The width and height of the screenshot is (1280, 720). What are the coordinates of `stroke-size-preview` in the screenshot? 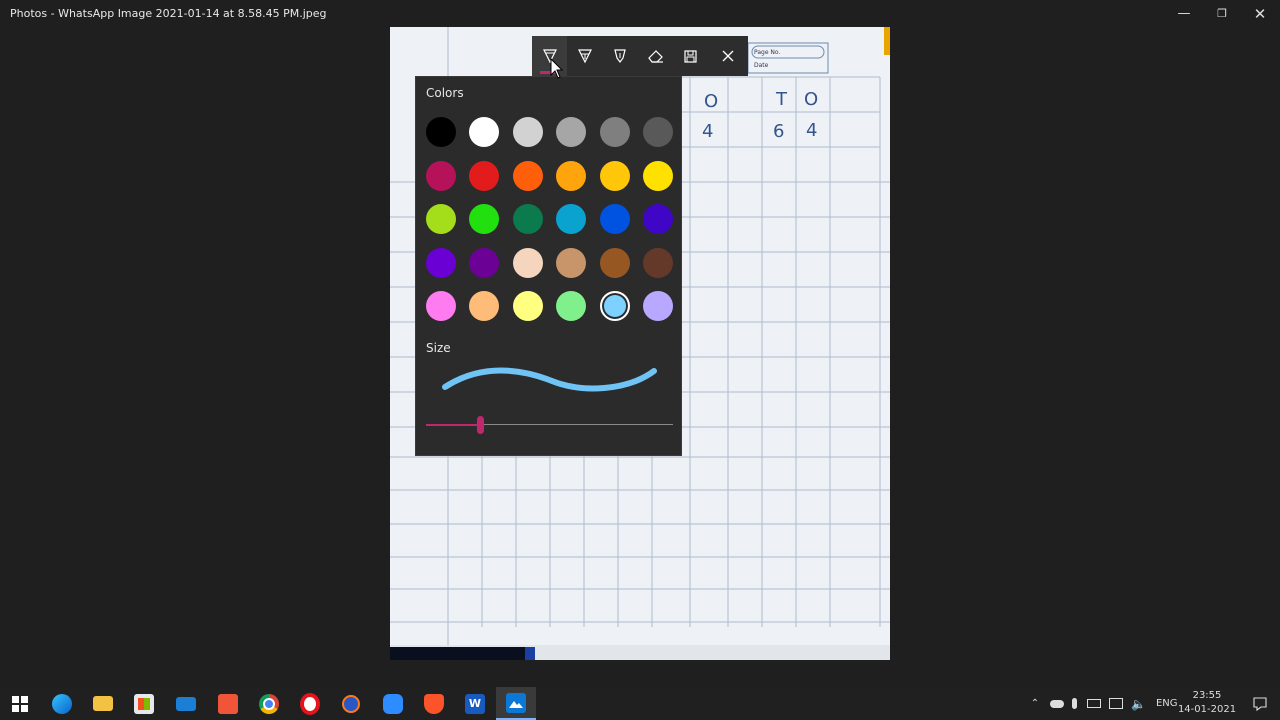 It's located at (549, 379).